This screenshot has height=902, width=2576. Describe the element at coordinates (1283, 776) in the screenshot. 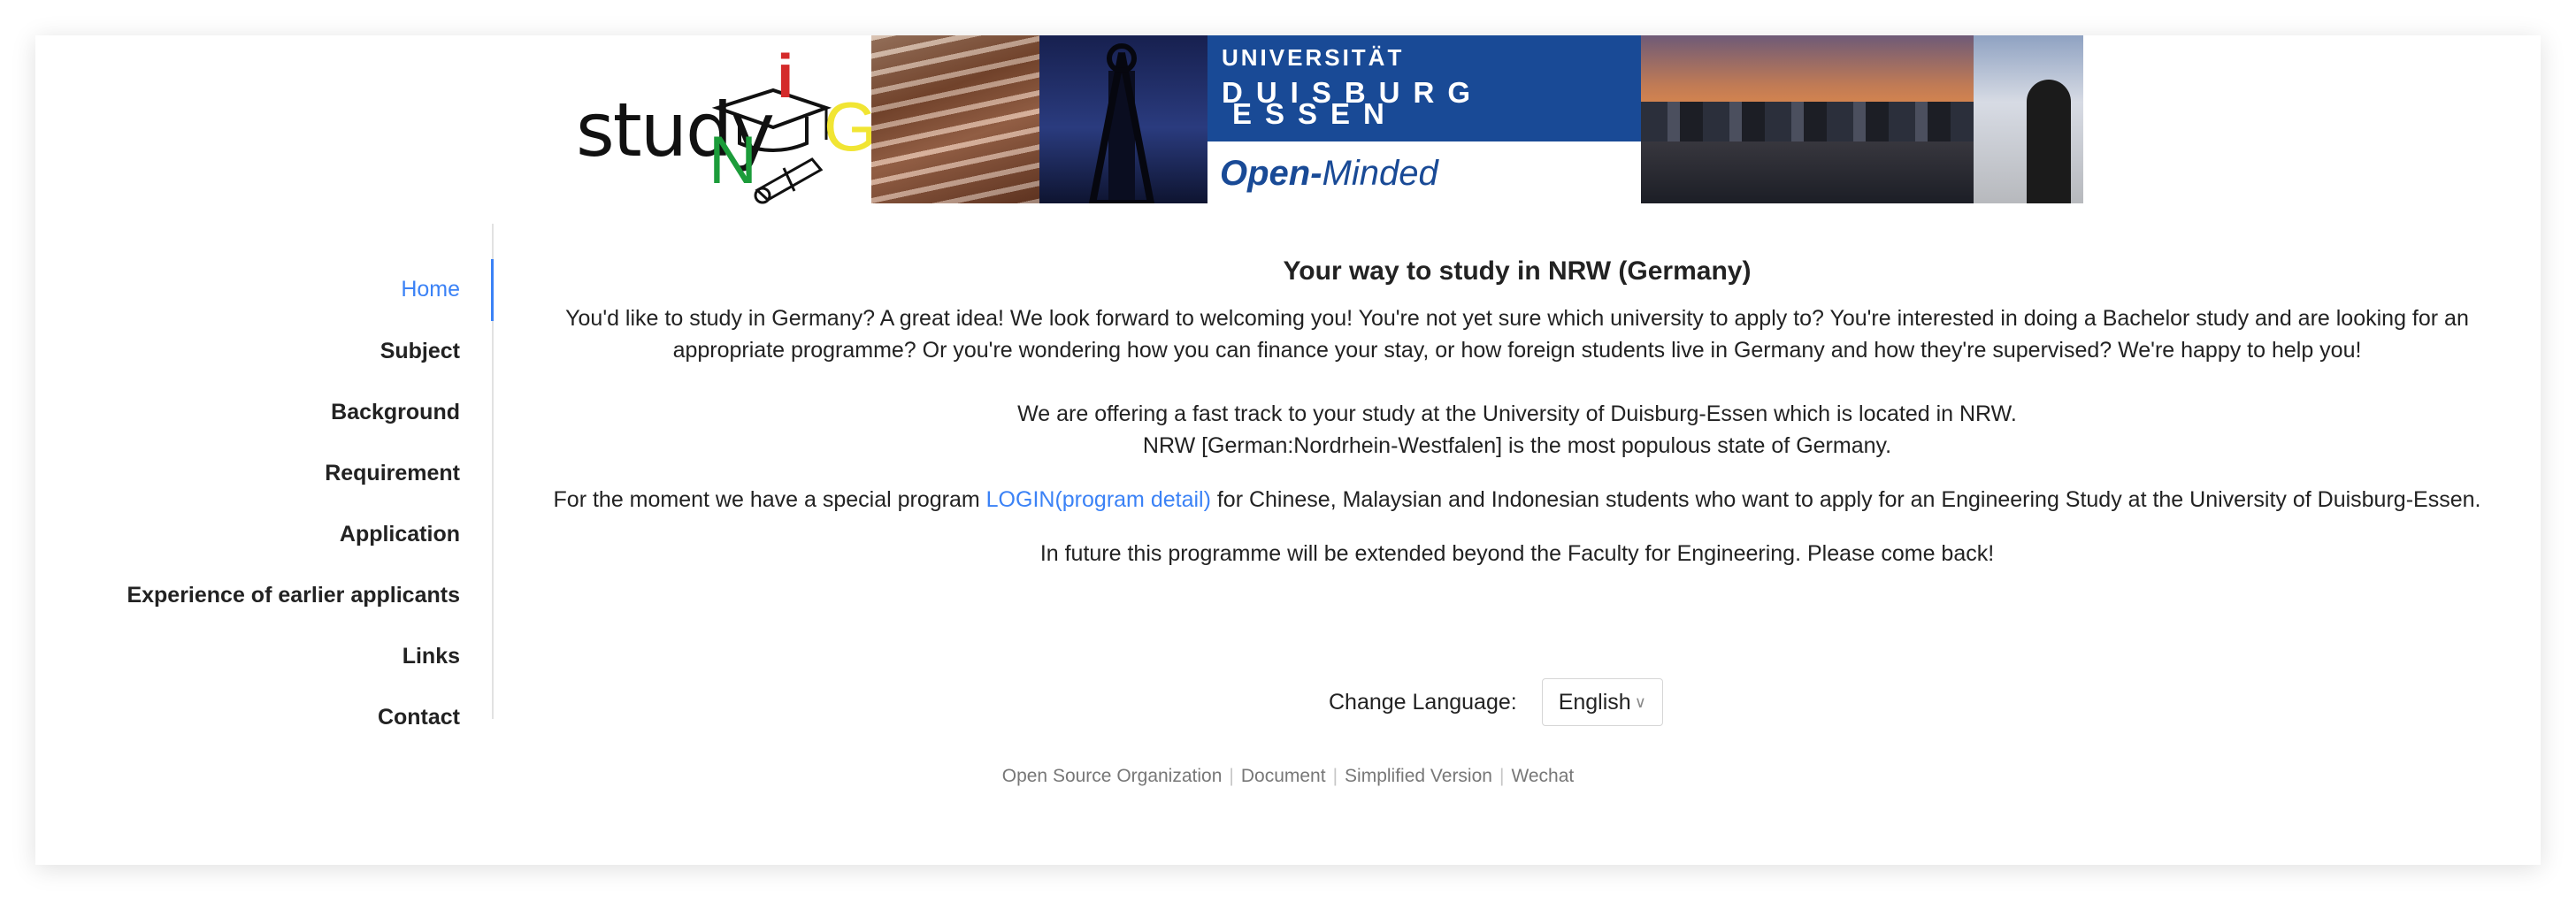

I see `footer-link-document: Document` at that location.